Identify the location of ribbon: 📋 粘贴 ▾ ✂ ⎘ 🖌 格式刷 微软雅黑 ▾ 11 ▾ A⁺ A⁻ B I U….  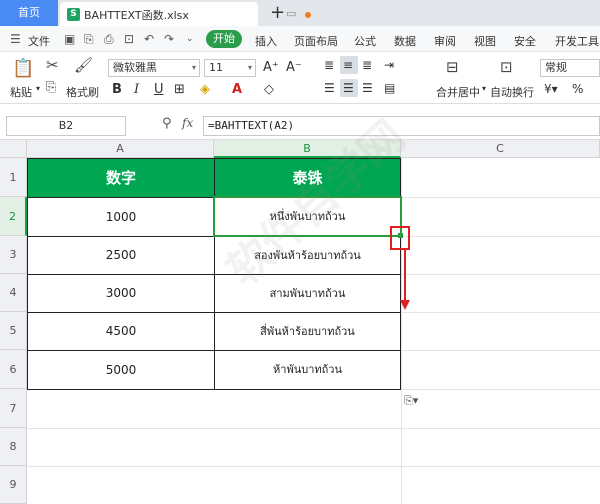
(300, 78).